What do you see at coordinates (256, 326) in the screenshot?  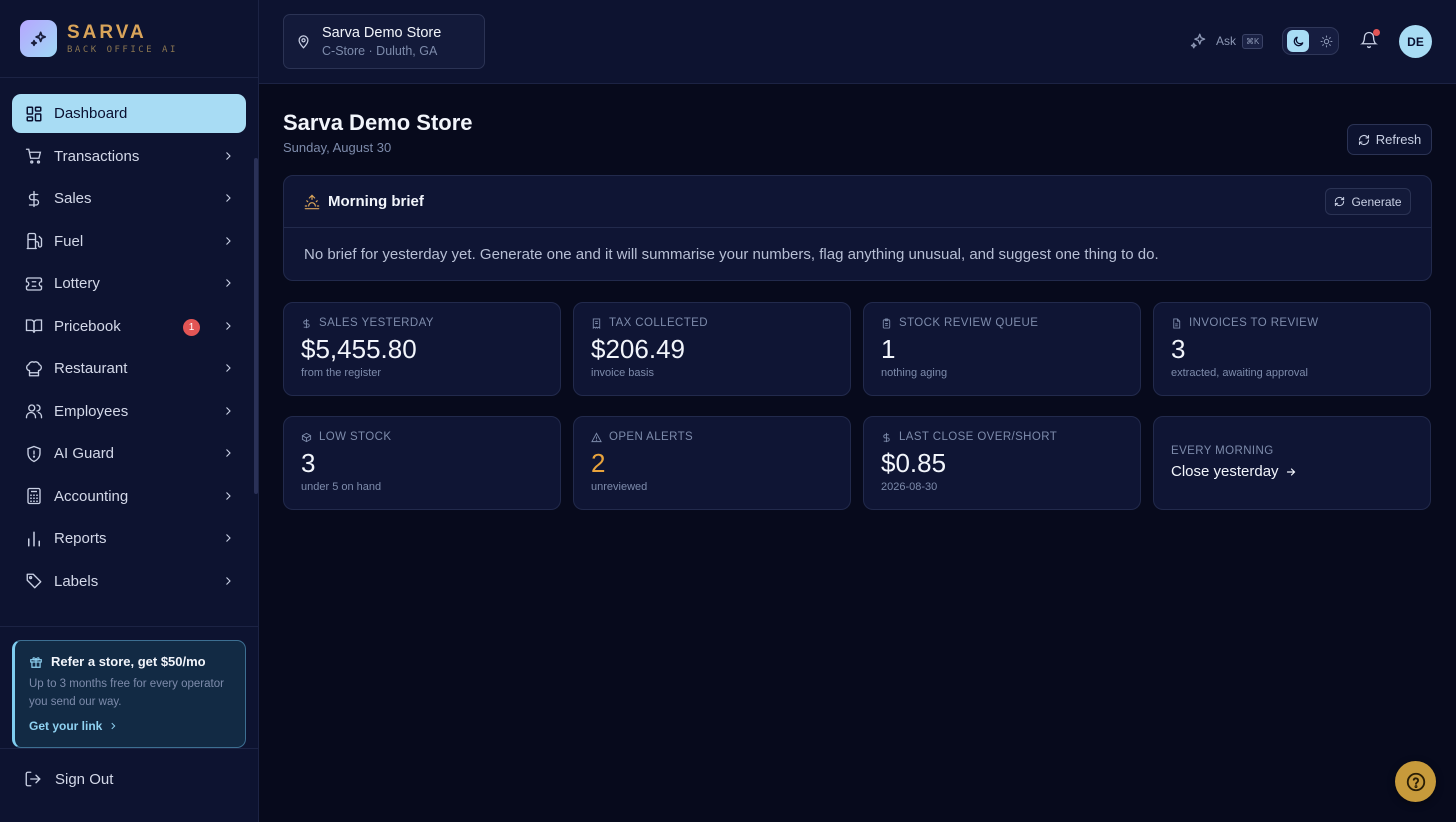 I see `sidebar-scrollbar` at bounding box center [256, 326].